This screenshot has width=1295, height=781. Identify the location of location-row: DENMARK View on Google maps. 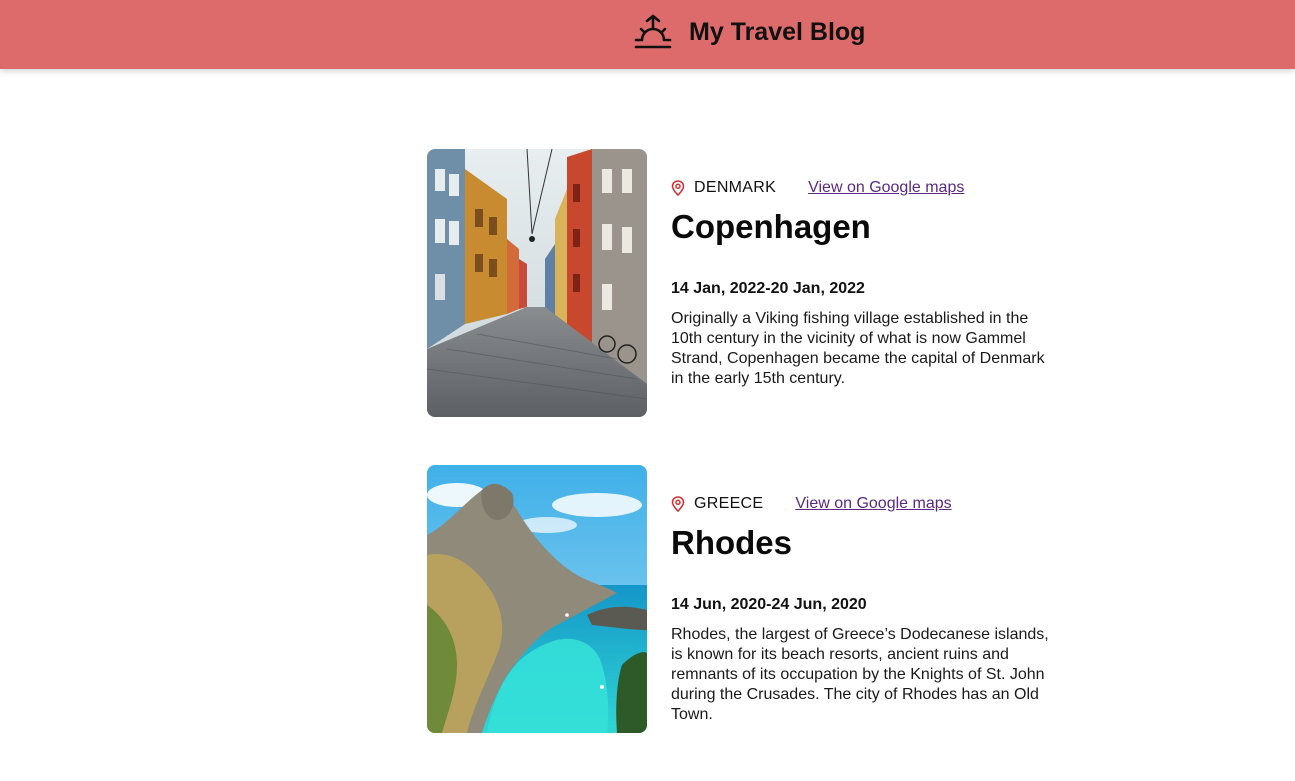
(861, 188).